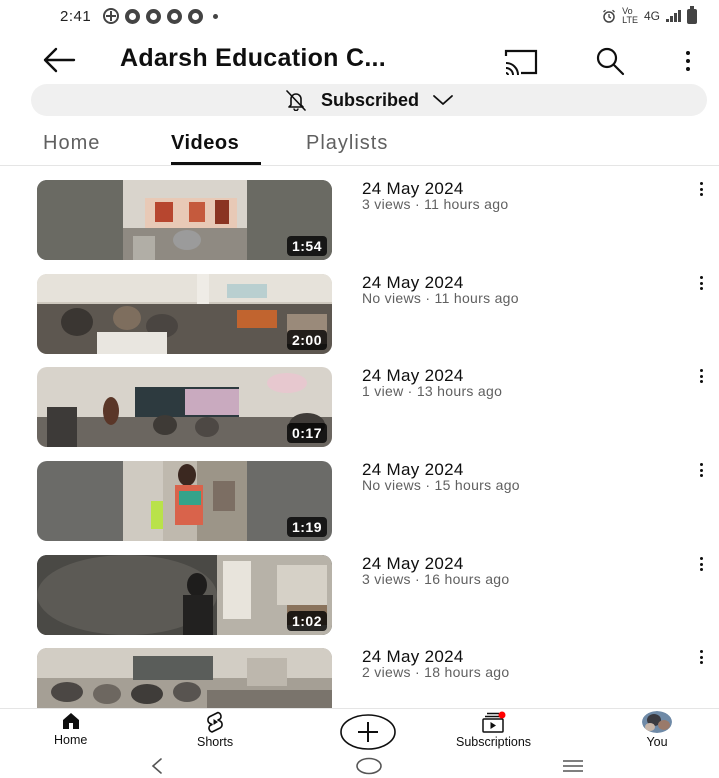  I want to click on bell-off-icon, so click(296, 100).